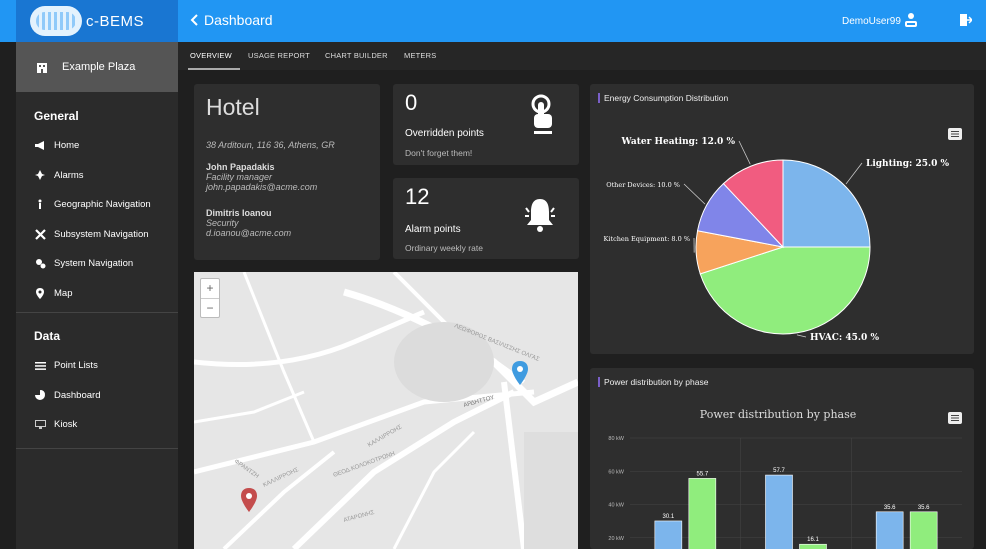 The height and width of the screenshot is (549, 986). Describe the element at coordinates (411, 102) in the screenshot. I see `stat-value: 0` at that location.